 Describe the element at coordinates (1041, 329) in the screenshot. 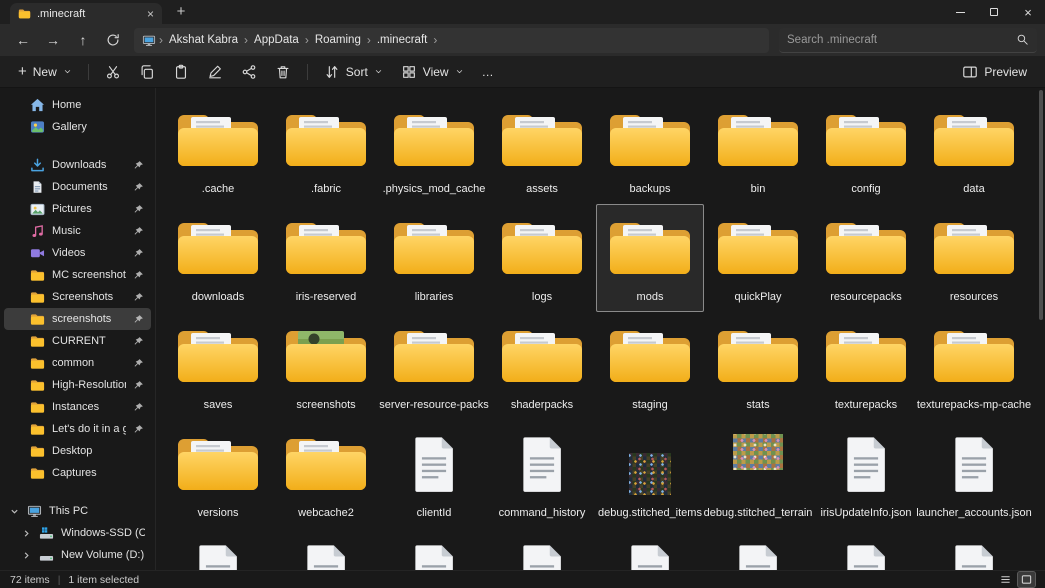

I see `scrollbar` at that location.